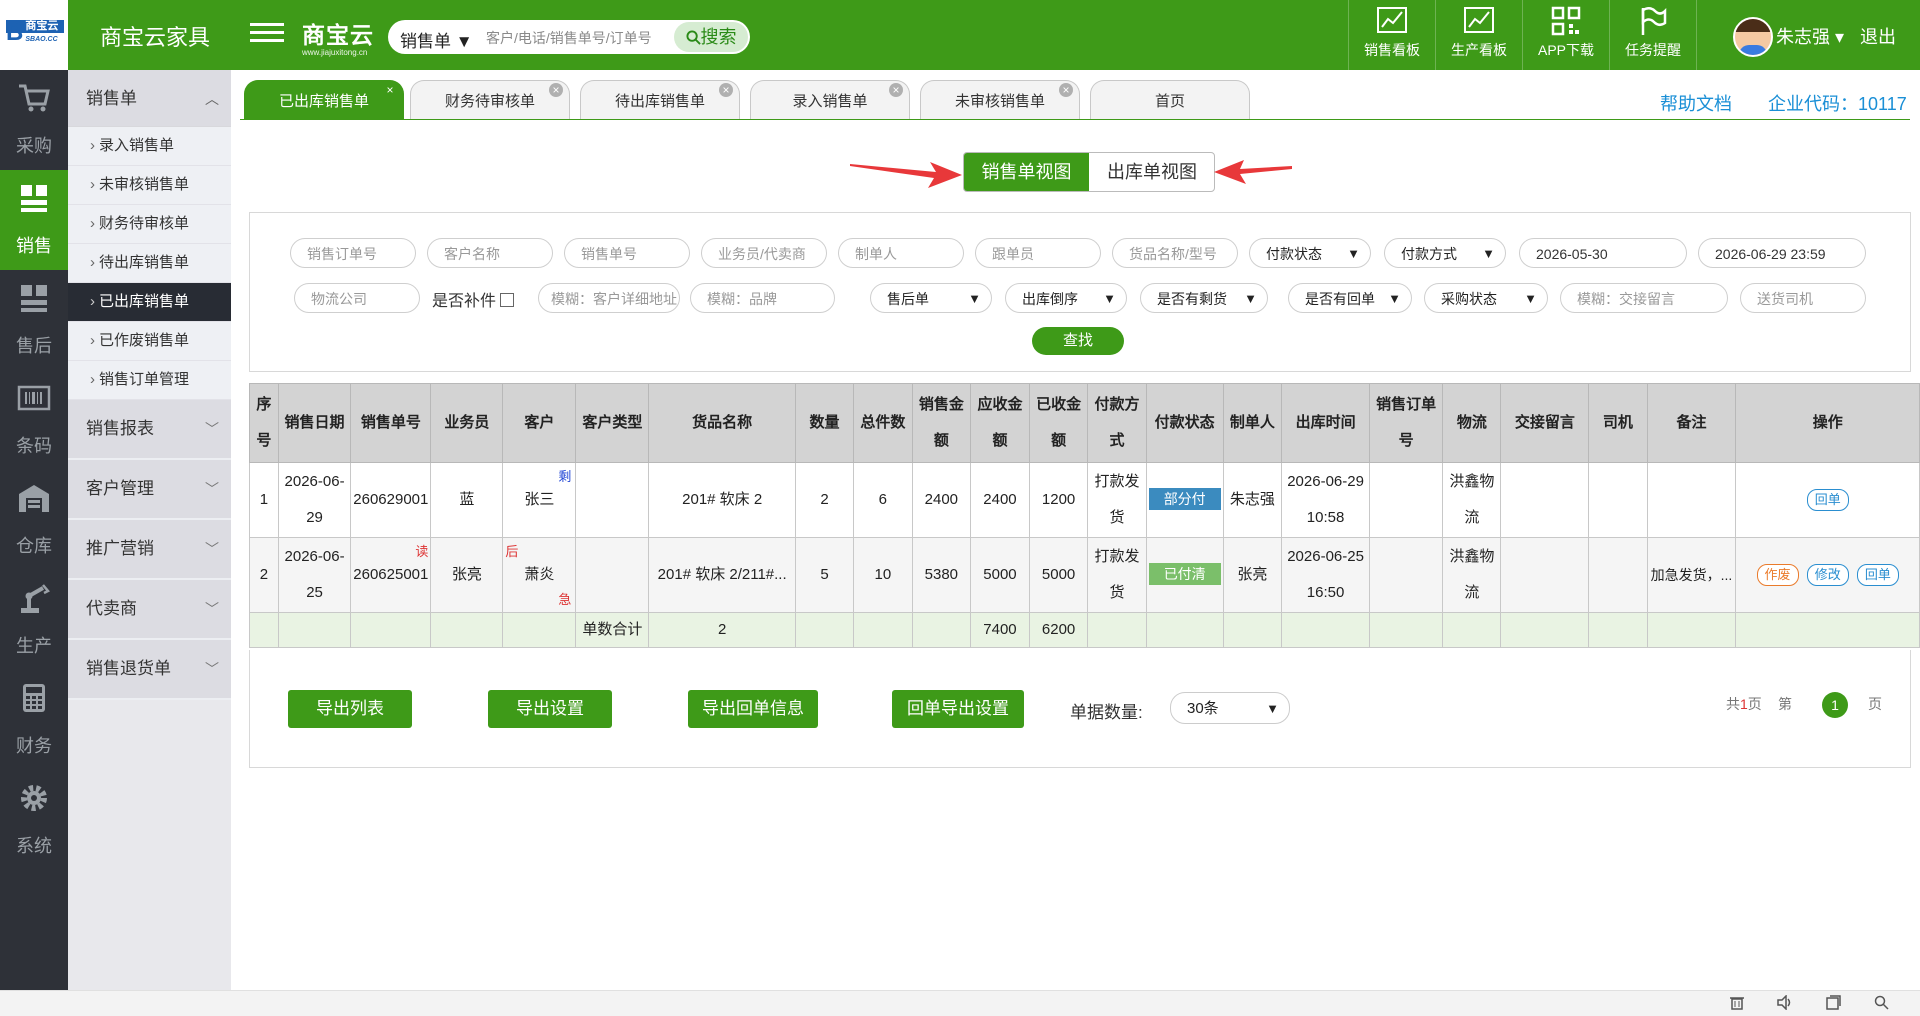 This screenshot has width=1920, height=1016. What do you see at coordinates (762, 298) in the screenshot?
I see `filter-brand: 模糊：品牌` at bounding box center [762, 298].